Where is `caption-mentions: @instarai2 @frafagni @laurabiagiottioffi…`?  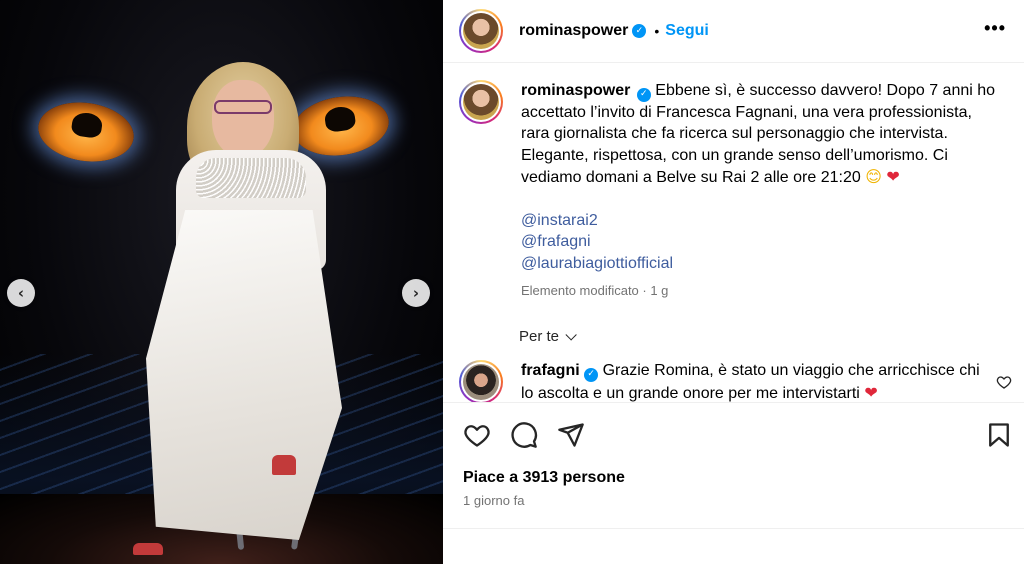
caption-mentions: @instarai2 @frafagni @laurabiagiottioffi… is located at coordinates (758, 242).